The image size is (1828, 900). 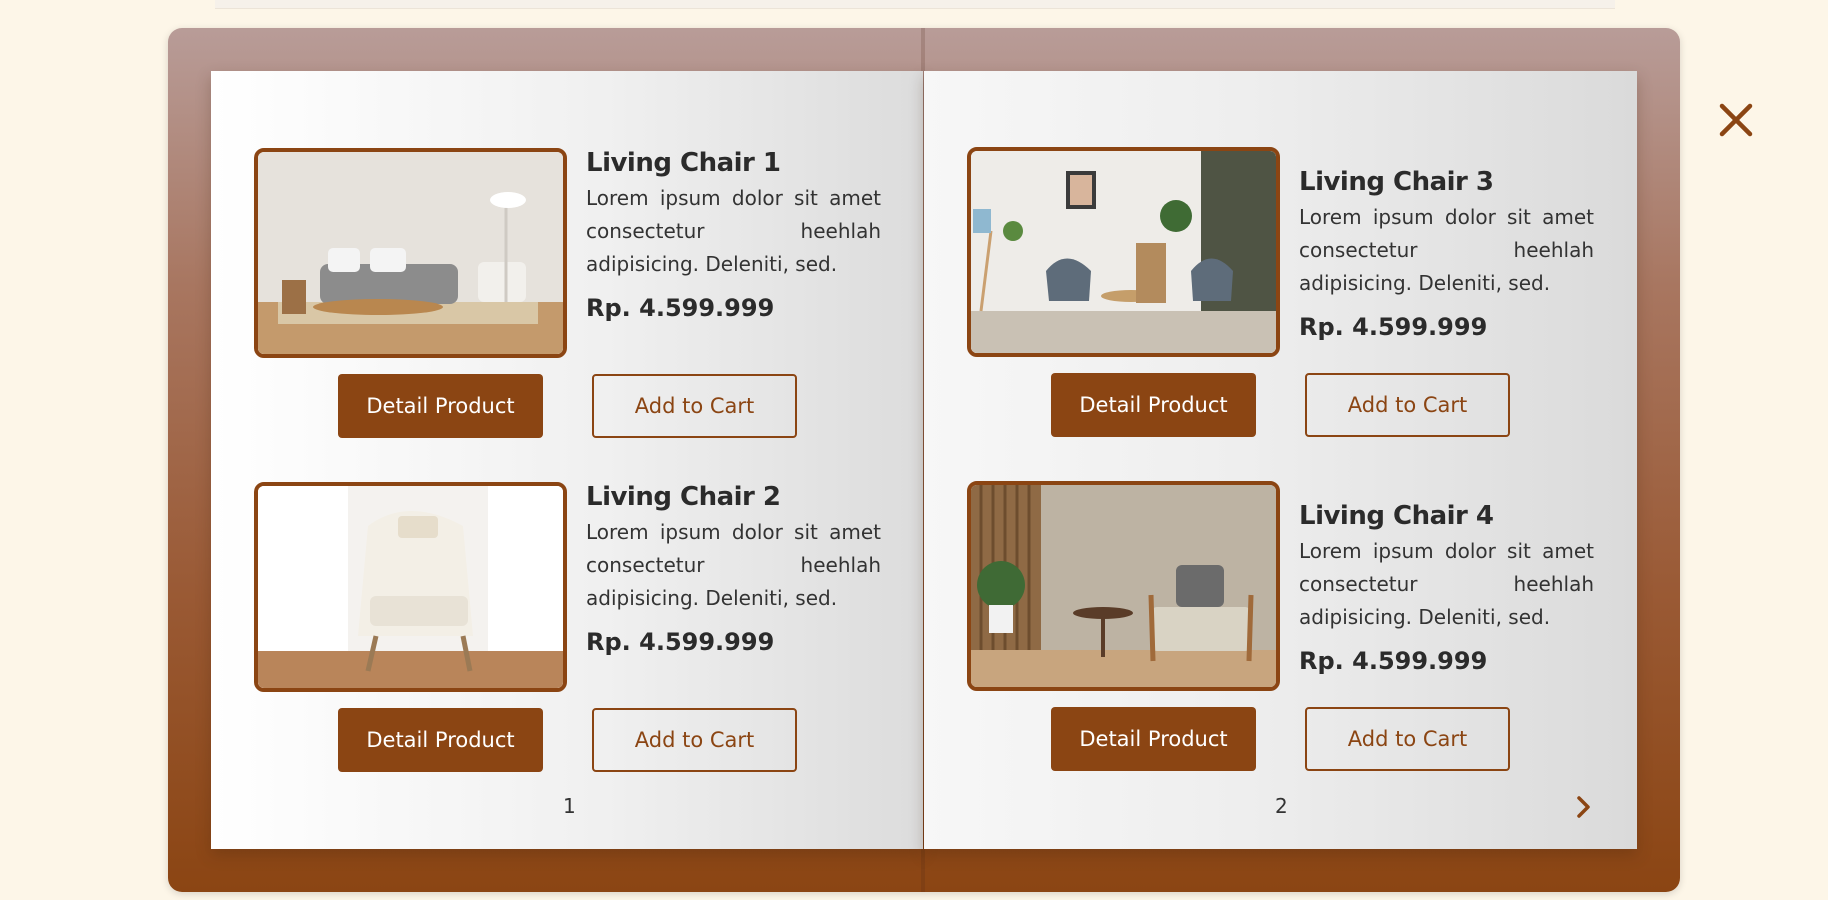 What do you see at coordinates (569, 806) in the screenshot?
I see `page-number: 1` at bounding box center [569, 806].